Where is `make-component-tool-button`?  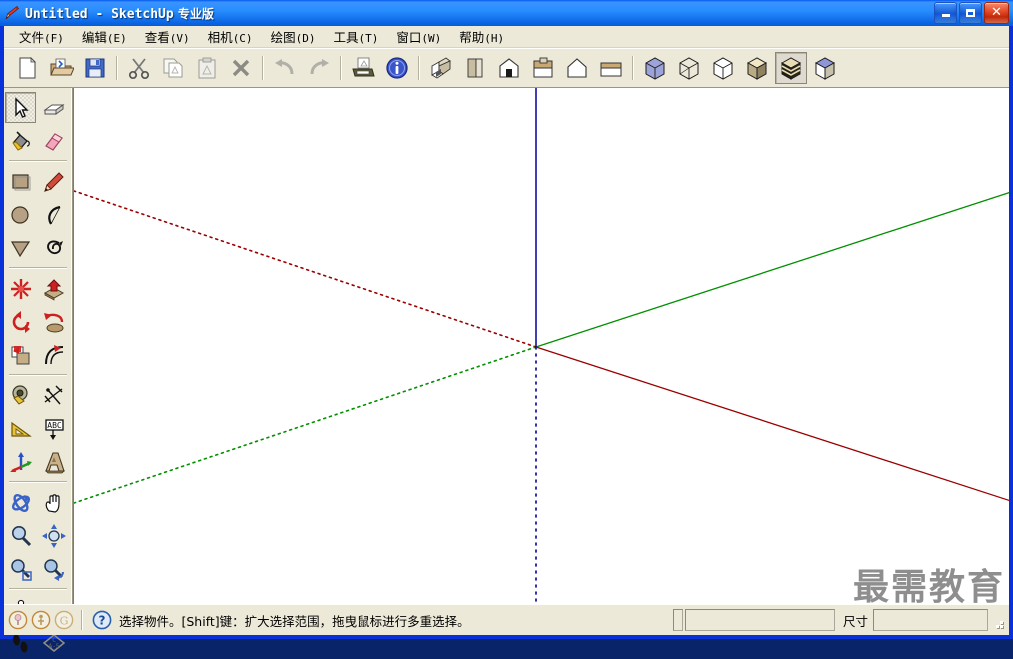 make-component-tool-button is located at coordinates (53, 107).